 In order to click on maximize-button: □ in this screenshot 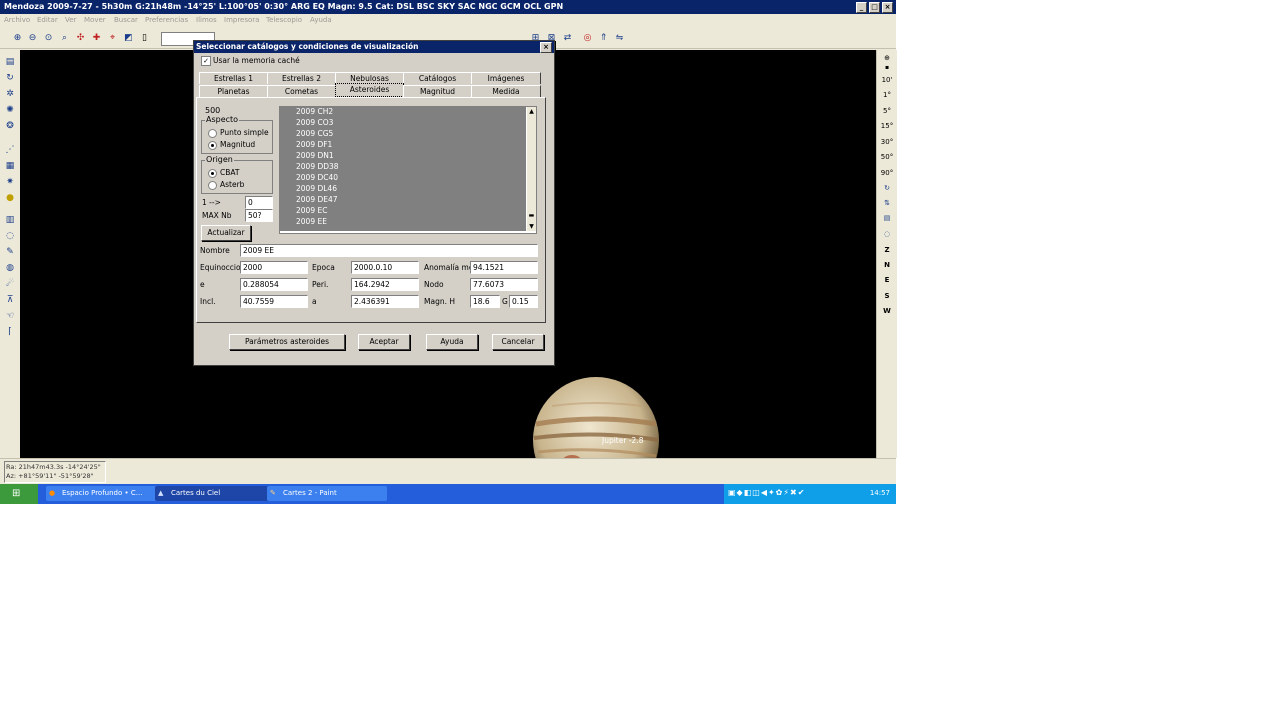, I will do `click(874, 7)`.